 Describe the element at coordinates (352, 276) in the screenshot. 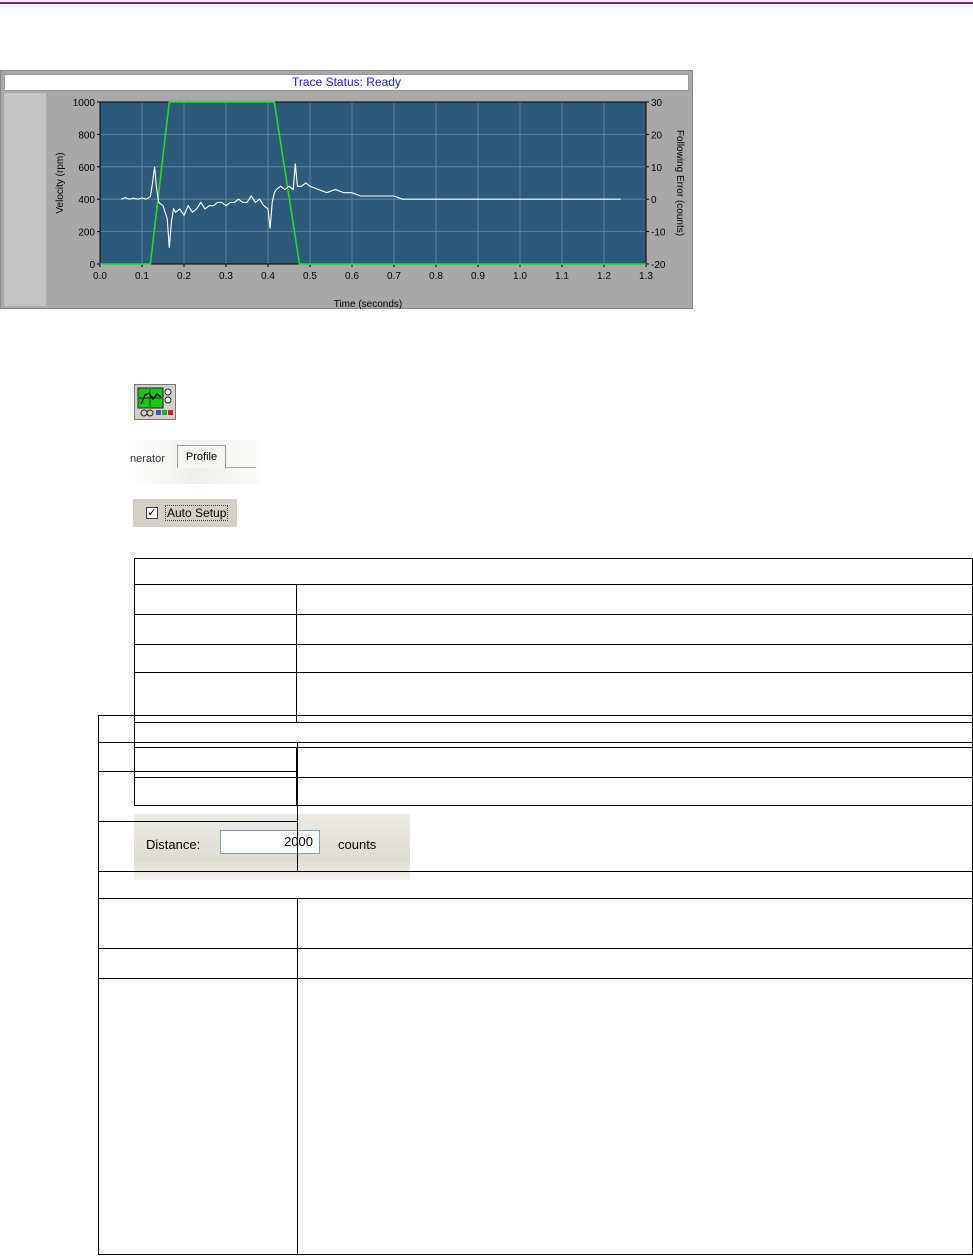

I see `x-tick-label: 0.6` at that location.